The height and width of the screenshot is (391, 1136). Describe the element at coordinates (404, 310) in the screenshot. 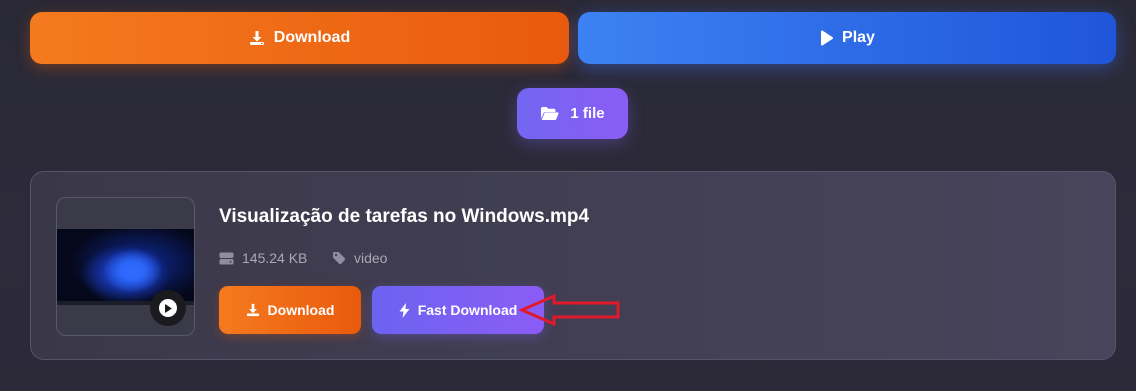

I see `bolt-icon` at that location.